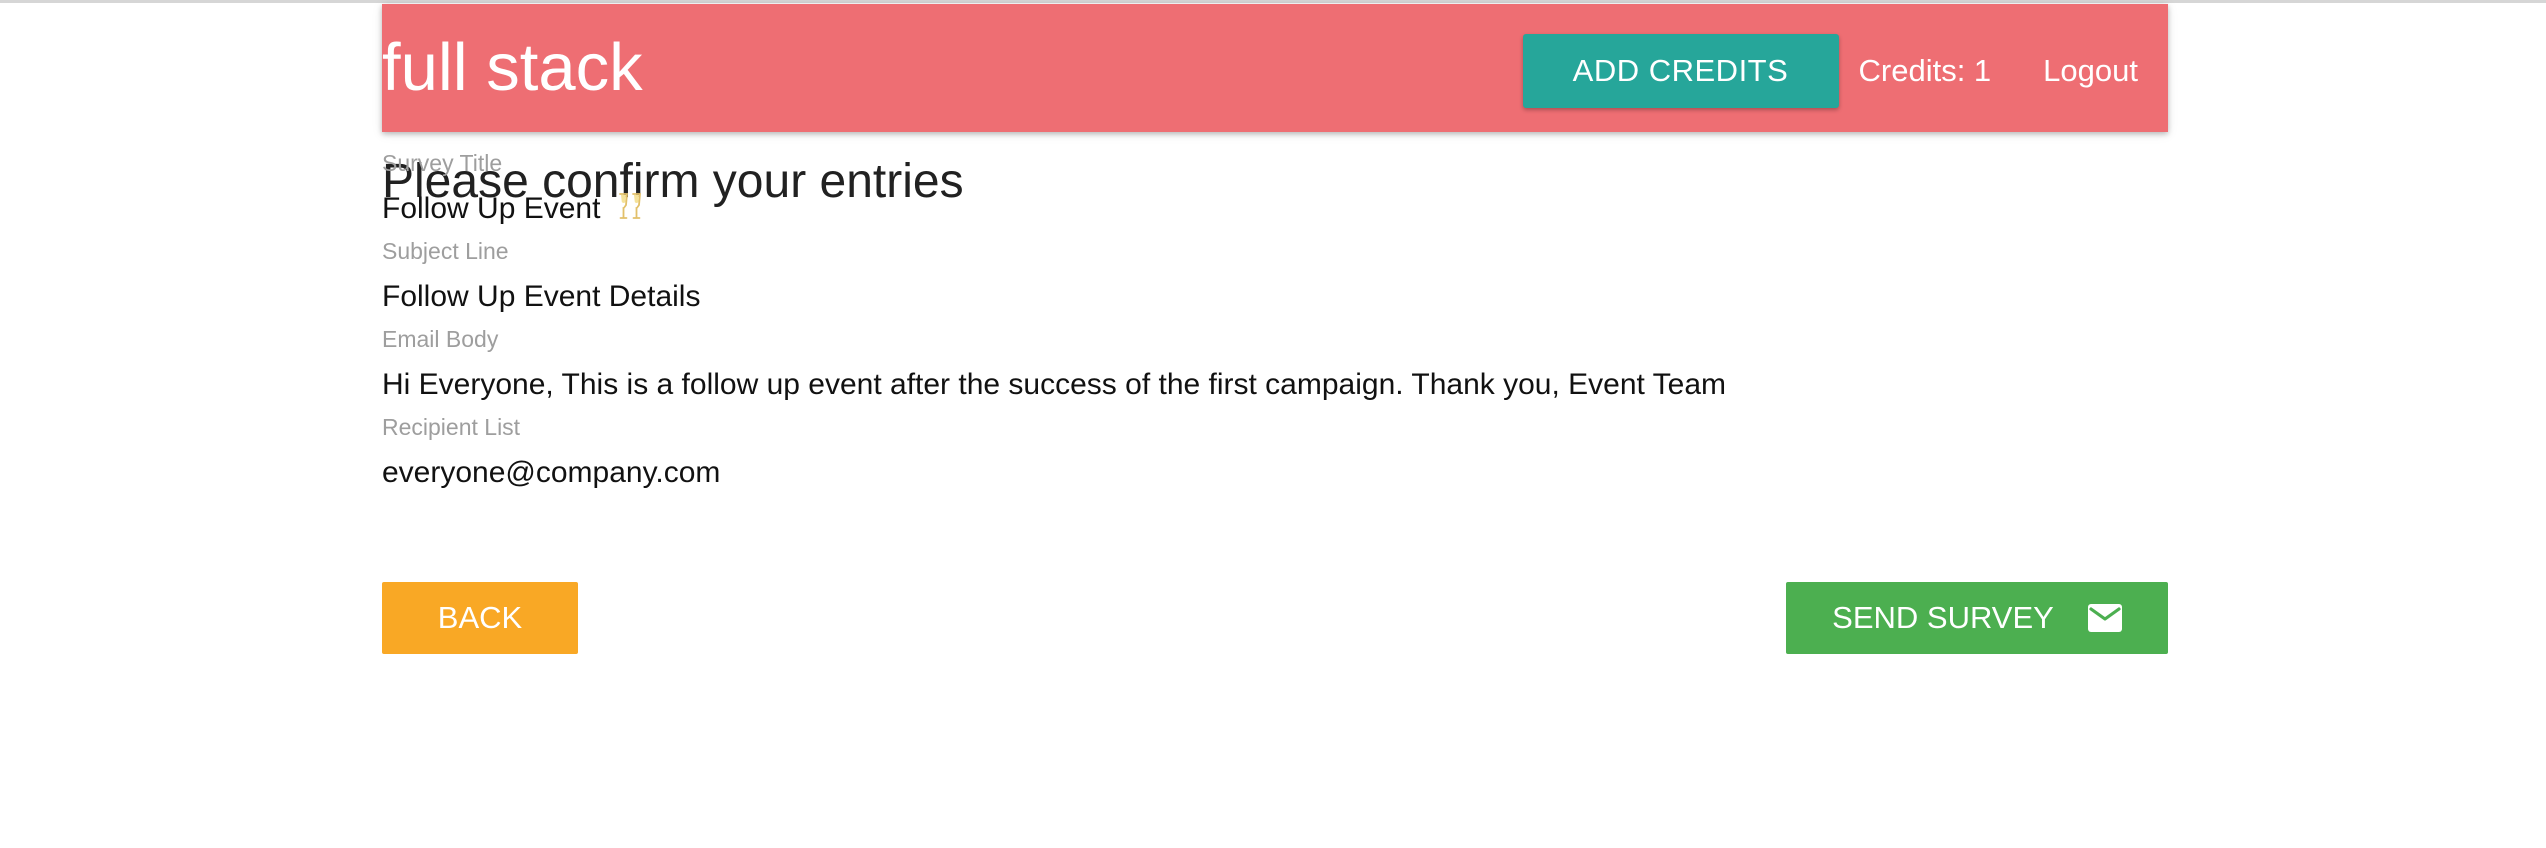 Image resolution: width=2546 pixels, height=848 pixels. What do you see at coordinates (440, 339) in the screenshot?
I see `email-body-label: Email Body` at bounding box center [440, 339].